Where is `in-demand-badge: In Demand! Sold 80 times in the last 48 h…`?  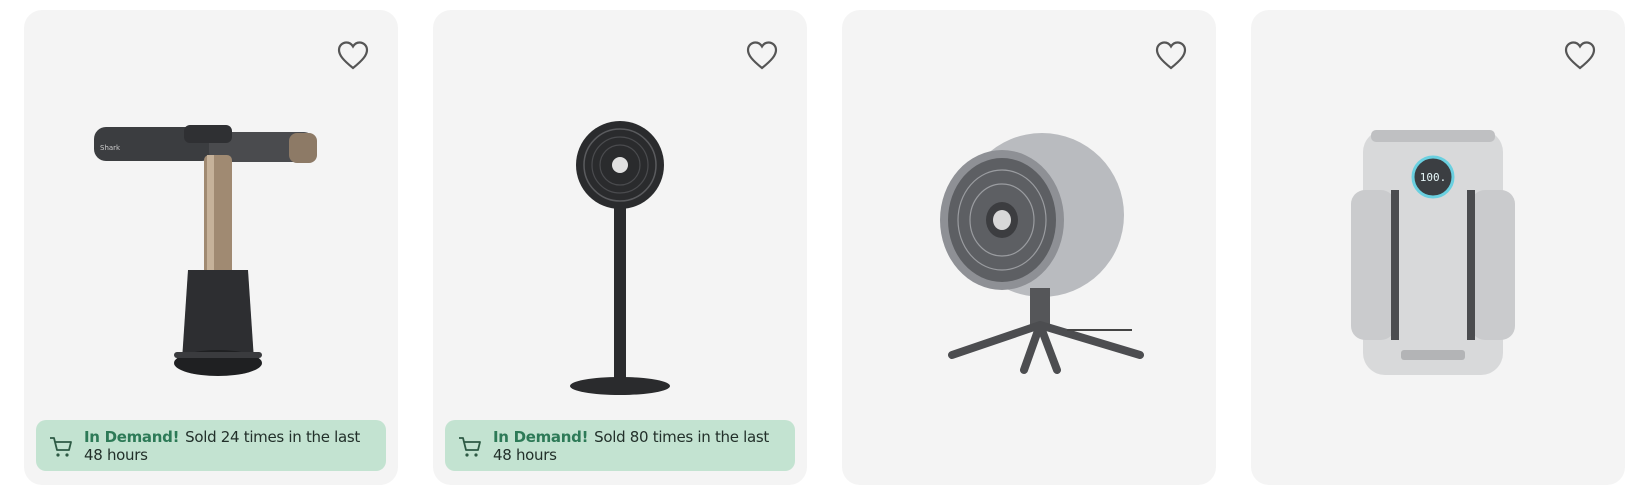
in-demand-badge: In Demand! Sold 80 times in the last 48 h… is located at coordinates (620, 445).